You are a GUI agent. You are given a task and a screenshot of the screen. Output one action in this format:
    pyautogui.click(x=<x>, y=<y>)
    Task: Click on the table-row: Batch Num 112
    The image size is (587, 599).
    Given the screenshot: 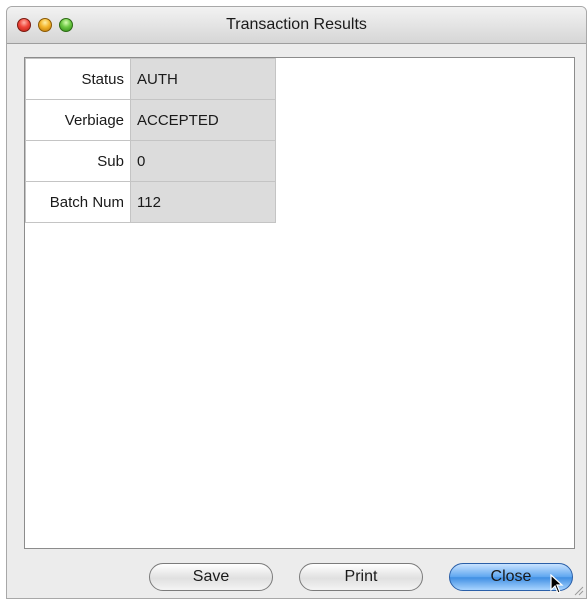 What is the action you would take?
    pyautogui.click(x=150, y=202)
    